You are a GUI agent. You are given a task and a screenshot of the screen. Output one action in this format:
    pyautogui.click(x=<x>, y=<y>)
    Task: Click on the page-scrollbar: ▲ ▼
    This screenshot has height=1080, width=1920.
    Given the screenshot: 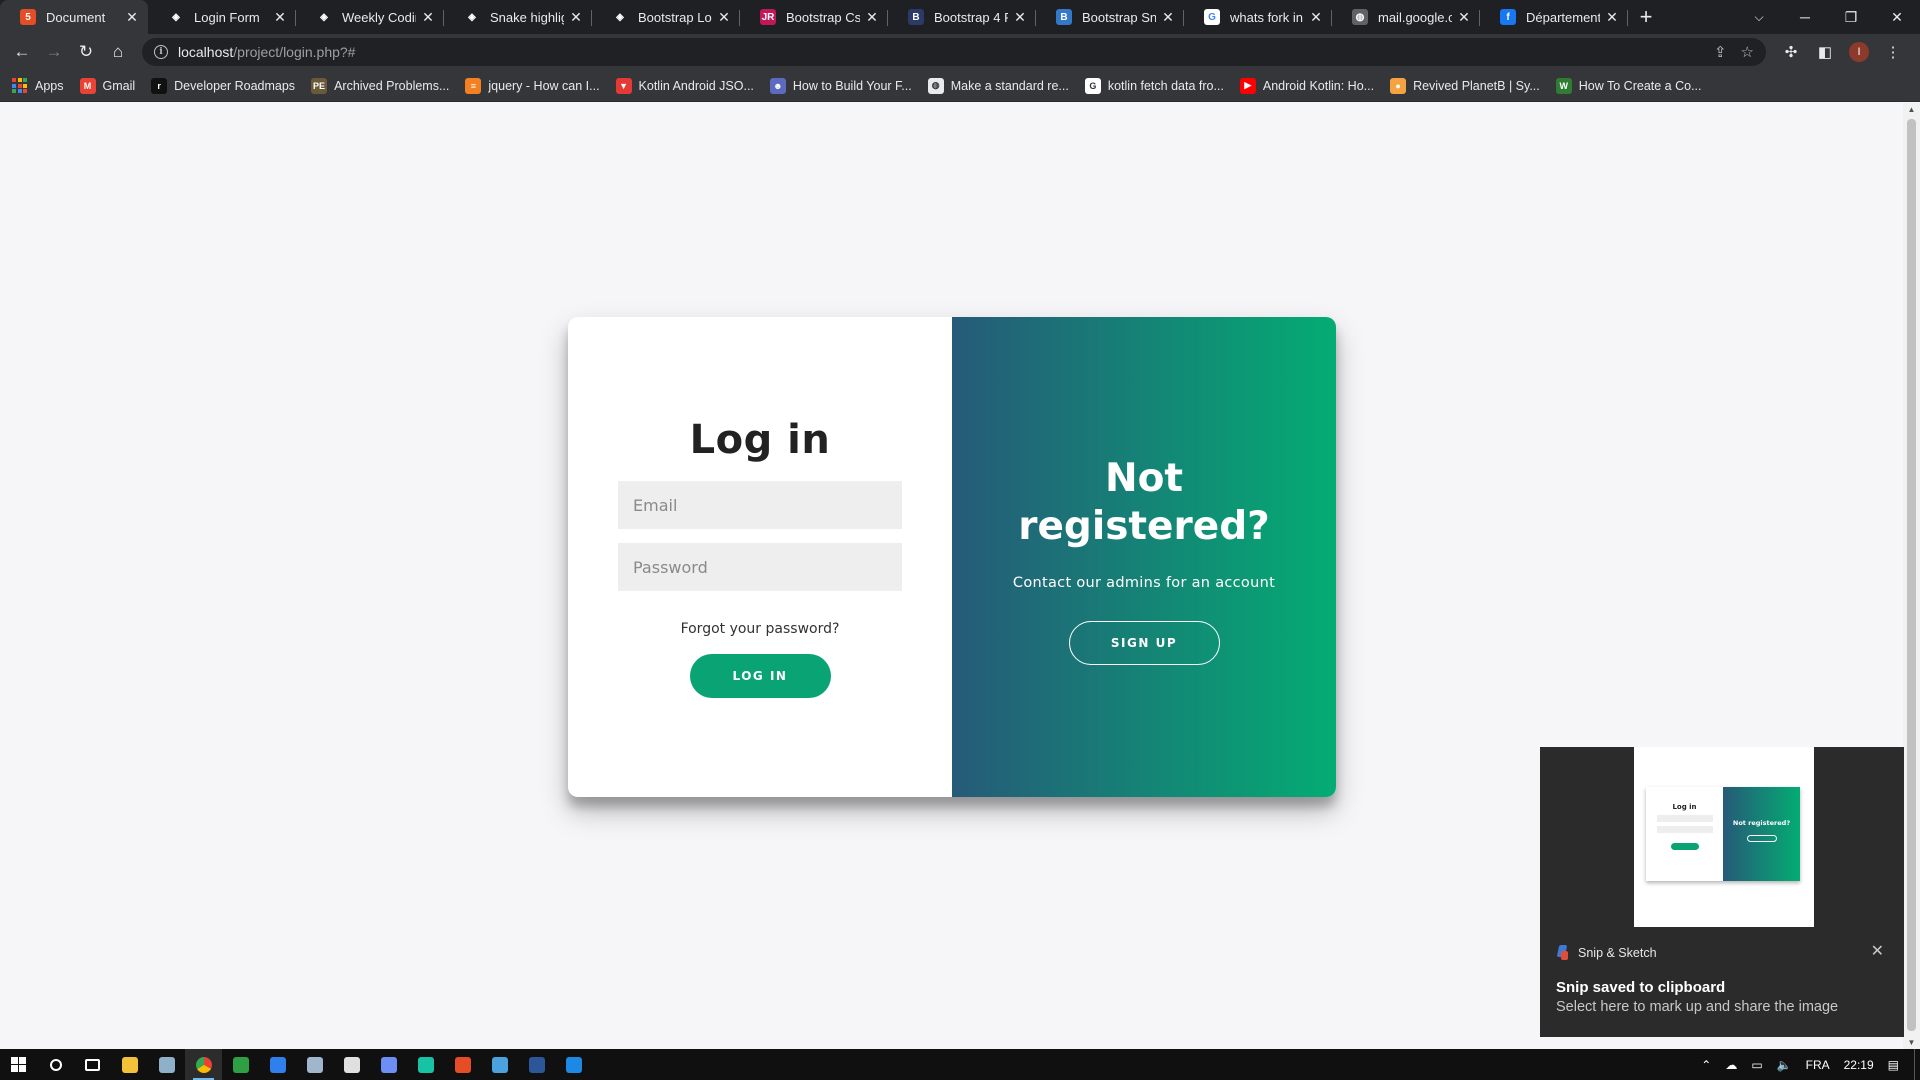 What is the action you would take?
    pyautogui.click(x=1911, y=576)
    